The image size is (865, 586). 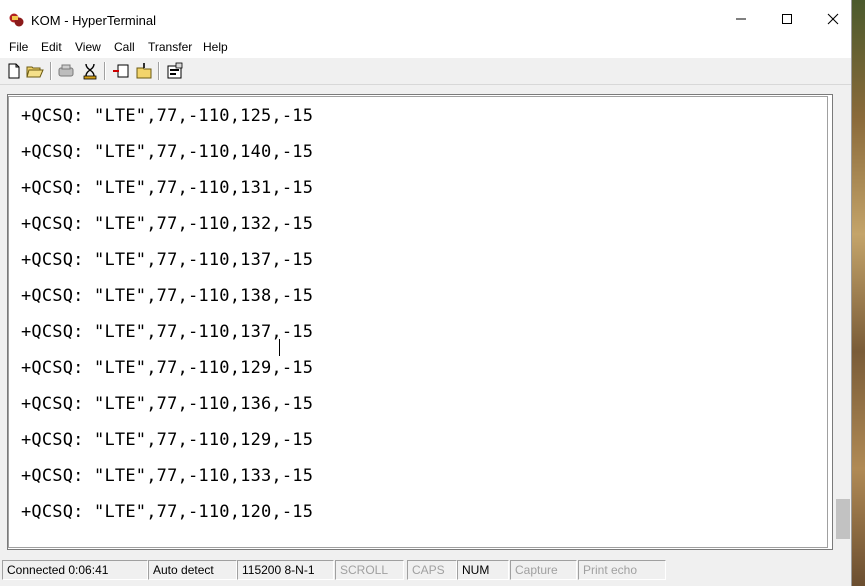 What do you see at coordinates (66, 71) in the screenshot?
I see `disconnect-icon` at bounding box center [66, 71].